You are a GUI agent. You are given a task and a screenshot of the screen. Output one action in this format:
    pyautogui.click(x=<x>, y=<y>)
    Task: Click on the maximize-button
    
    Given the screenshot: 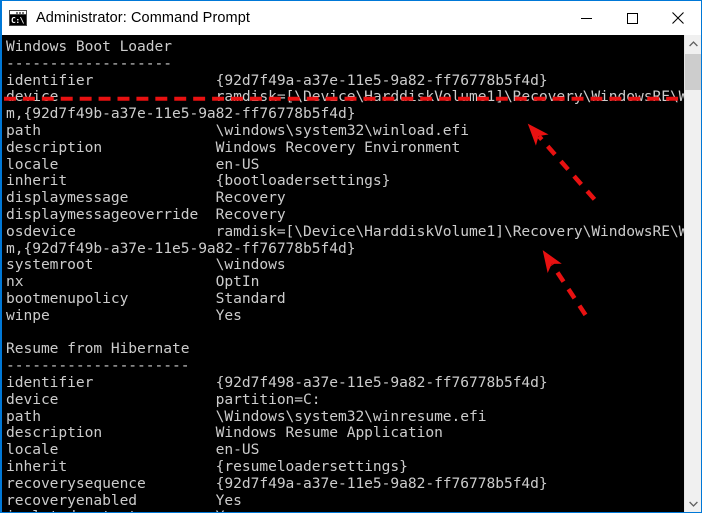 What is the action you would take?
    pyautogui.click(x=632, y=18)
    